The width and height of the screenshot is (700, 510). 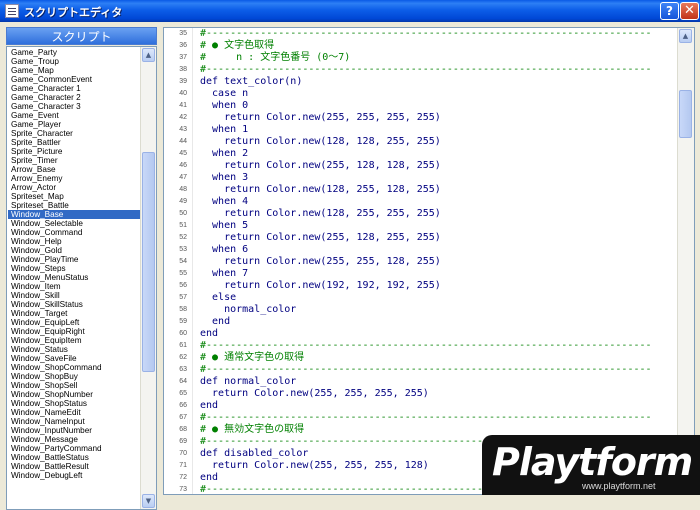 What do you see at coordinates (74, 412) in the screenshot?
I see `script-list-item: Window_NameEdit` at bounding box center [74, 412].